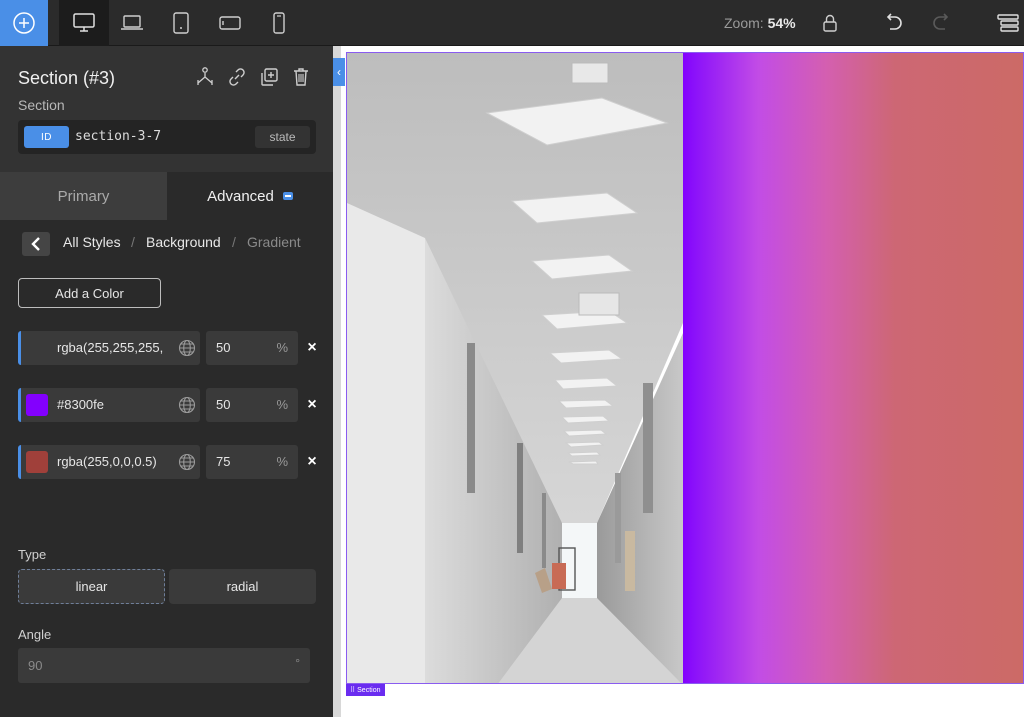  I want to click on tab-primary: Primary, so click(83, 196).